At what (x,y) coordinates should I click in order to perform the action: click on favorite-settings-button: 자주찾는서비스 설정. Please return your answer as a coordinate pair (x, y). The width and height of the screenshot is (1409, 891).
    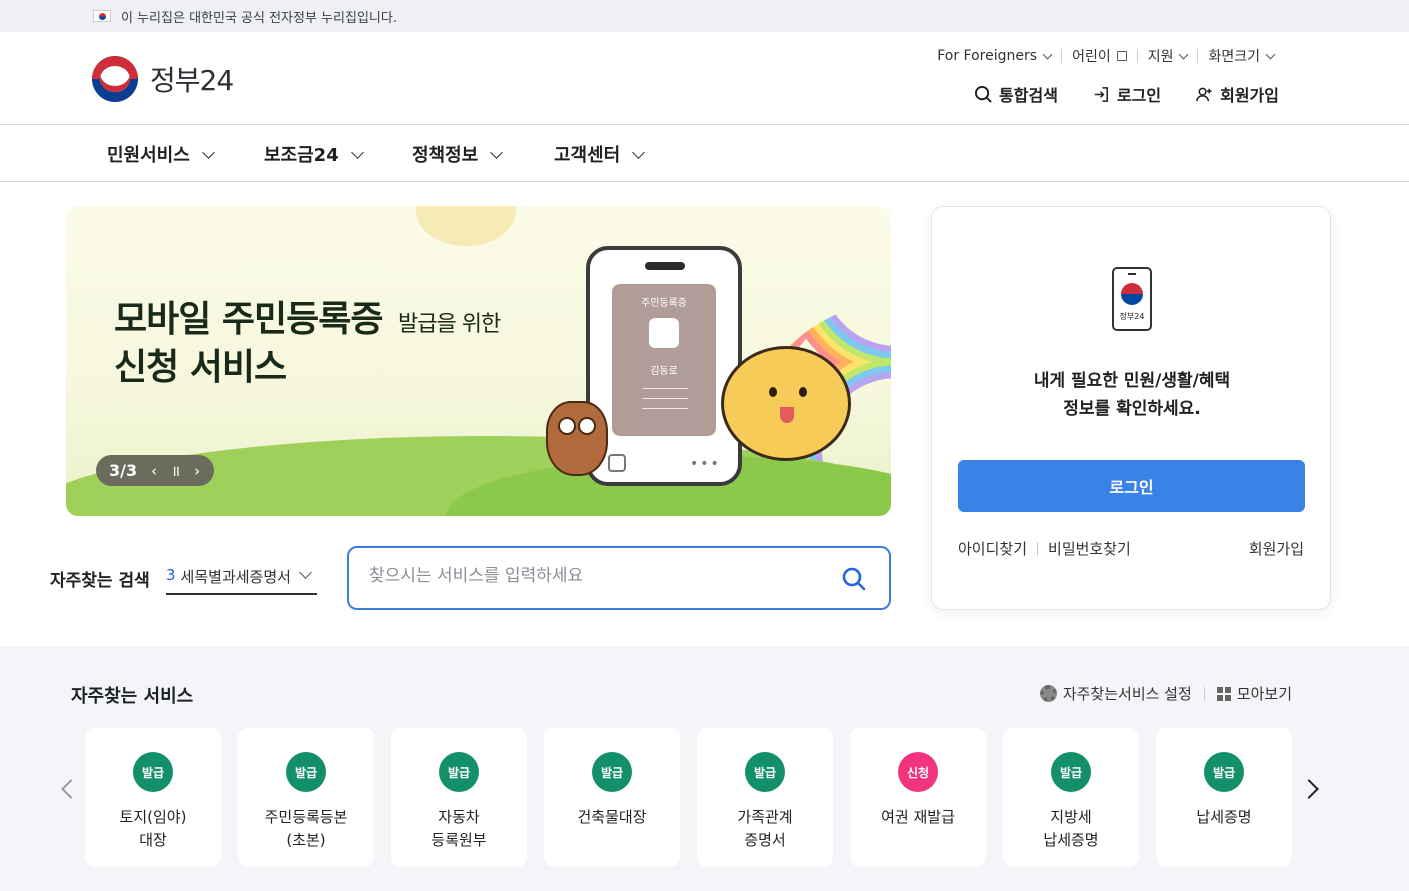
    Looking at the image, I should click on (1115, 693).